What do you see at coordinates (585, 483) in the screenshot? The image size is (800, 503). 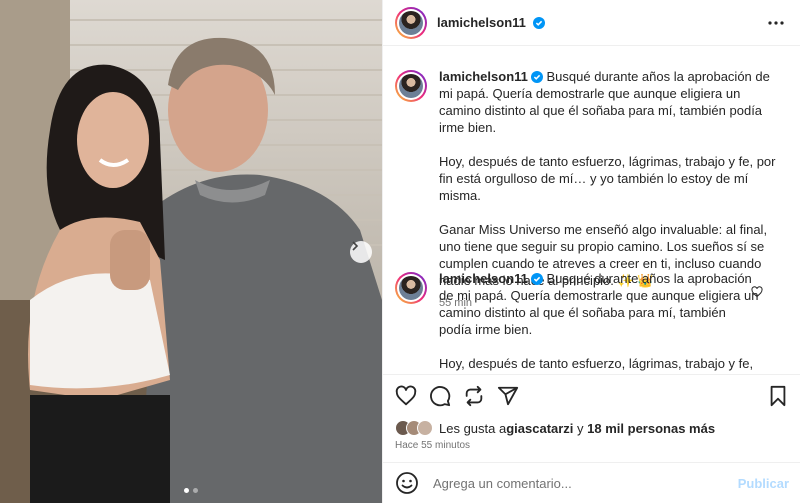 I see `comment-input` at bounding box center [585, 483].